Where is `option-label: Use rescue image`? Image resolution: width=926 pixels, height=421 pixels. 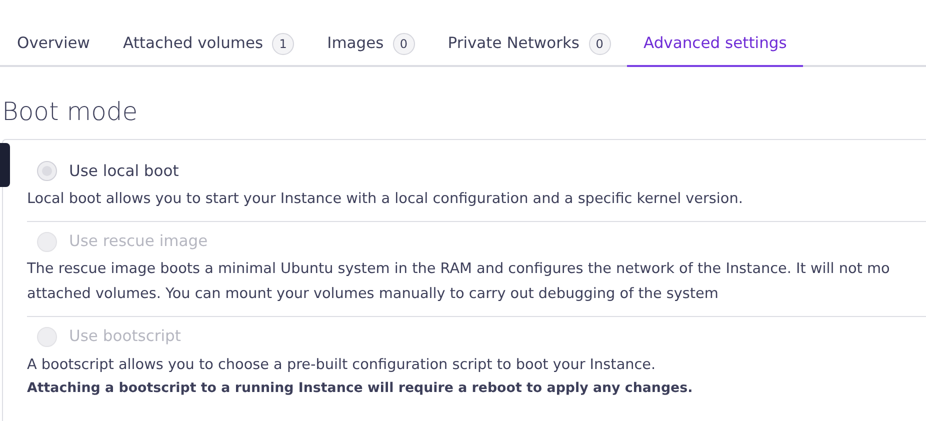
option-label: Use rescue image is located at coordinates (138, 241).